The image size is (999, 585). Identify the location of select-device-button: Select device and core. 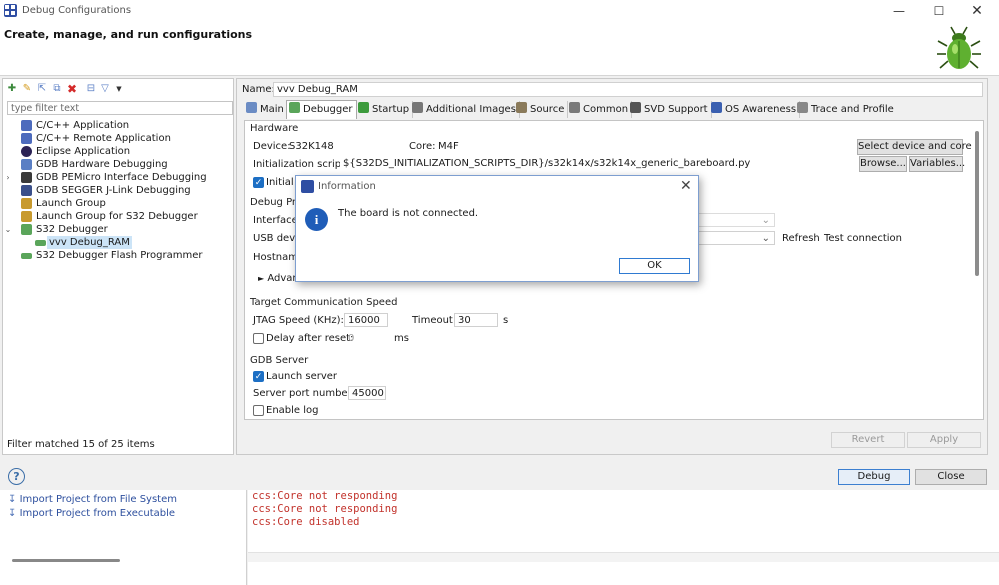
(914, 147).